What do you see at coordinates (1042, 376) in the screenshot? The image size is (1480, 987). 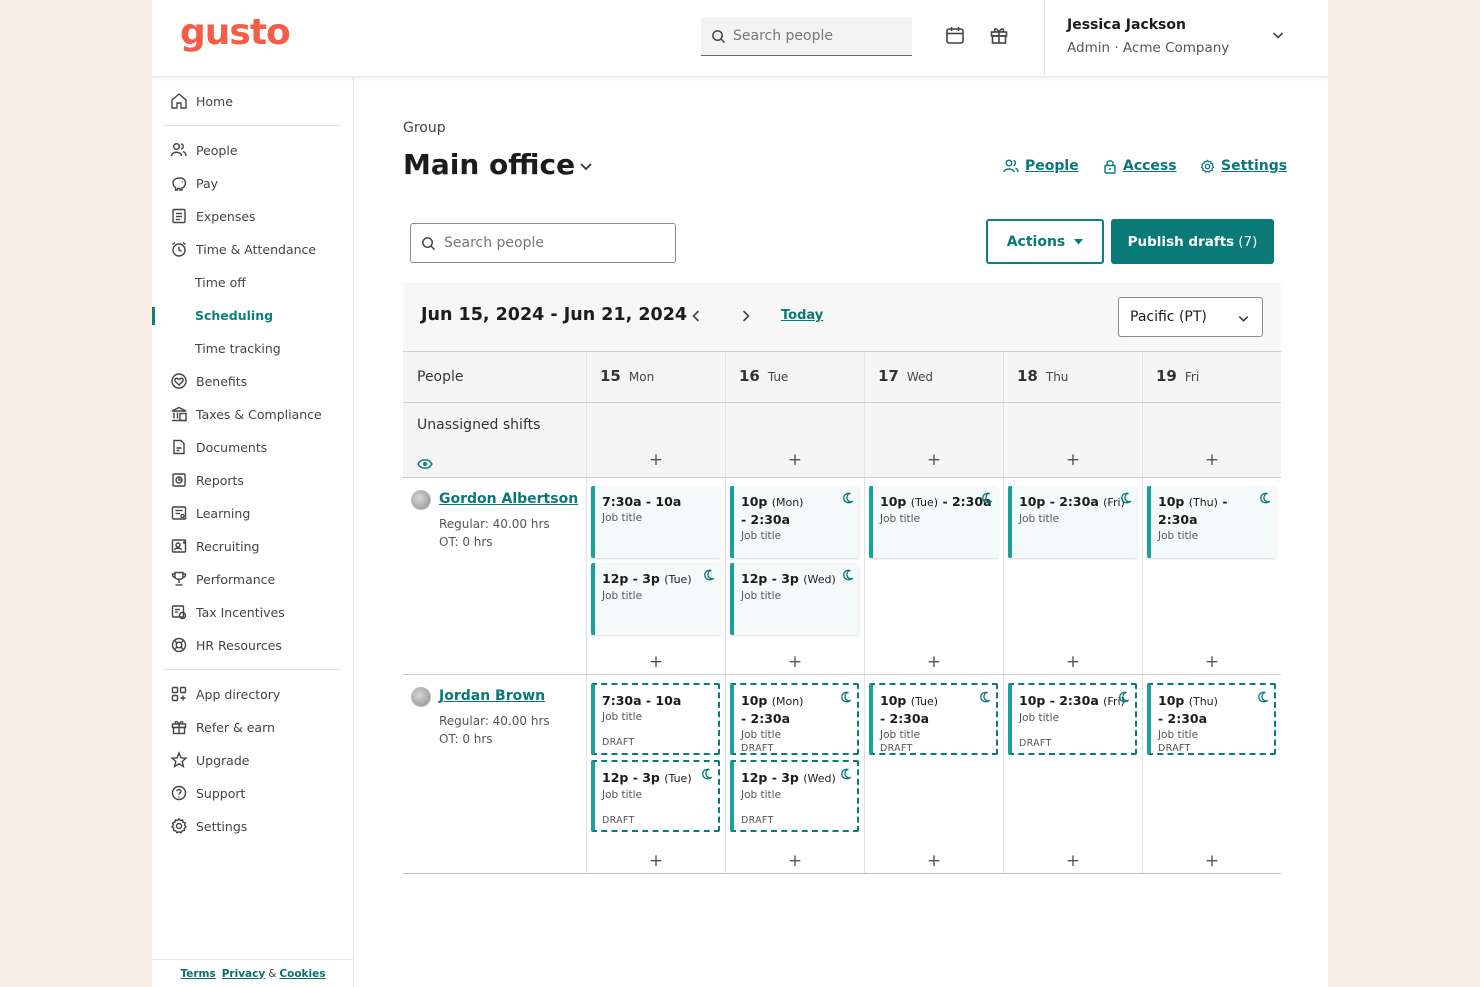 I see `day-header: 18 Thu` at bounding box center [1042, 376].